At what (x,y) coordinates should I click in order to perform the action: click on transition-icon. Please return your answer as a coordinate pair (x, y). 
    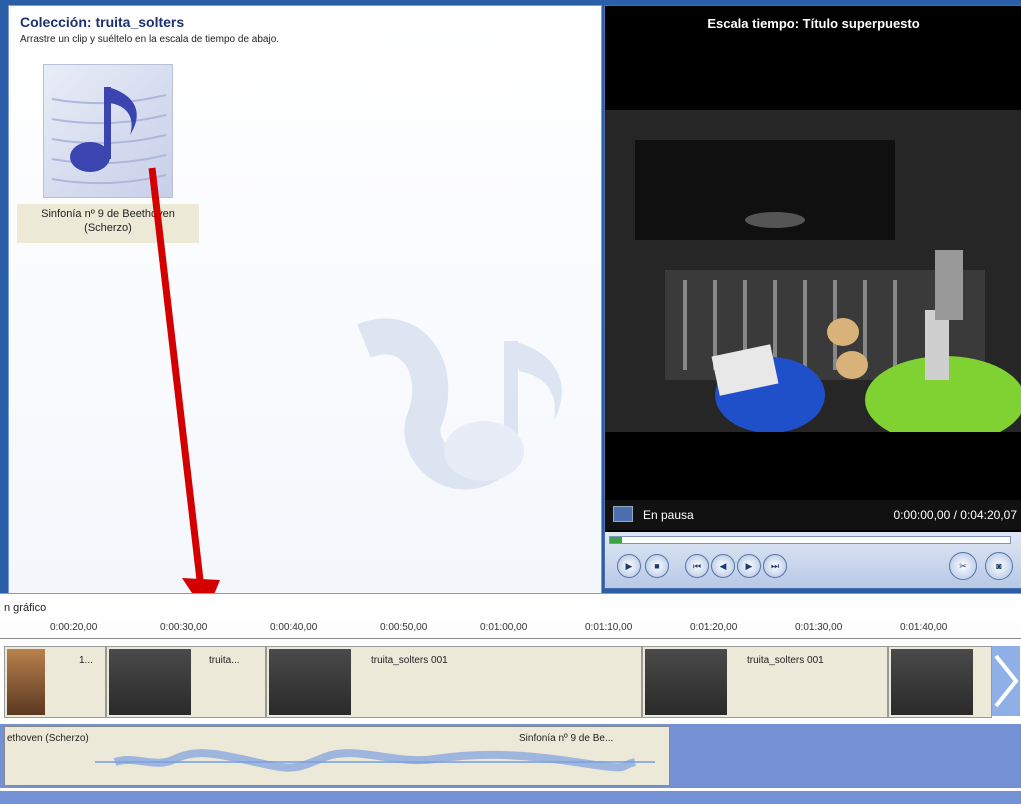
    Looking at the image, I should click on (1006, 681).